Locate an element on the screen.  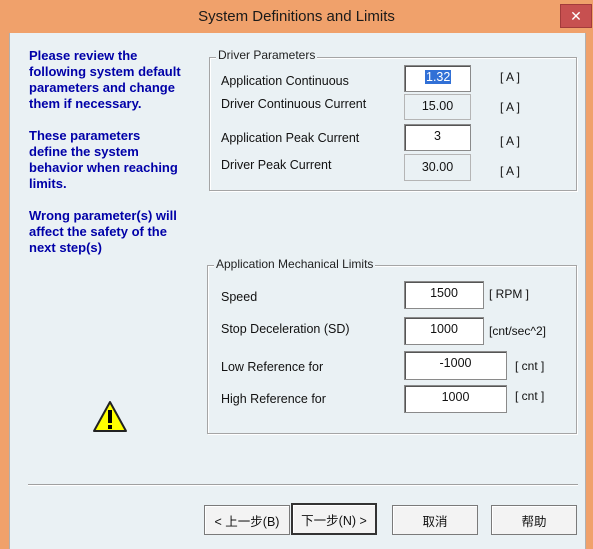
window-frame-left is located at coordinates (4, 291).